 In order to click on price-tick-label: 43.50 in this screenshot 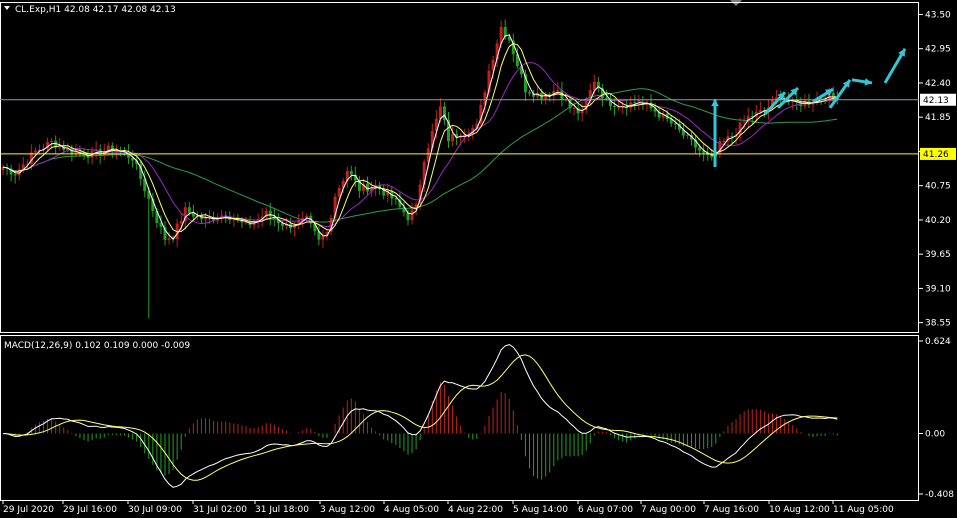, I will do `click(938, 15)`.